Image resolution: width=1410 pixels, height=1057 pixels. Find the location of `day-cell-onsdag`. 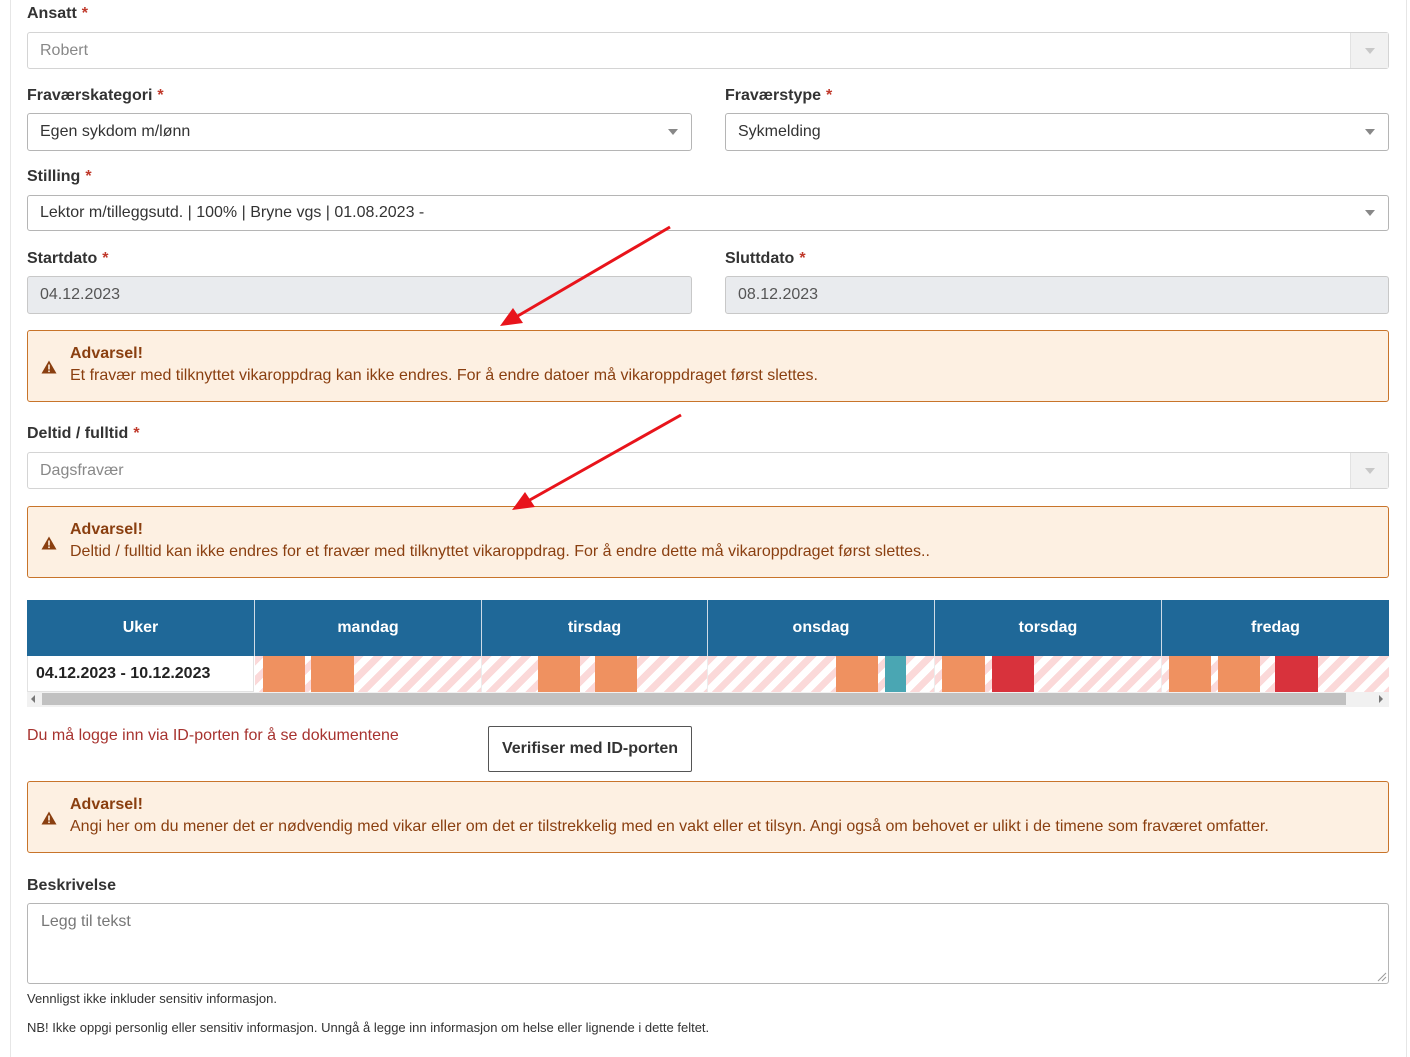

day-cell-onsdag is located at coordinates (821, 674).